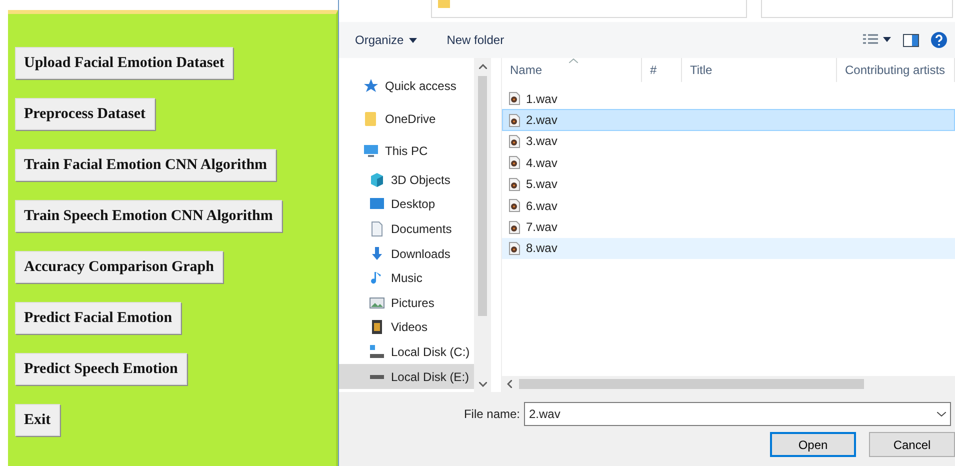 This screenshot has width=955, height=466. Describe the element at coordinates (124, 63) in the screenshot. I see `action-button: Upload Facial Emotion Dataset` at that location.